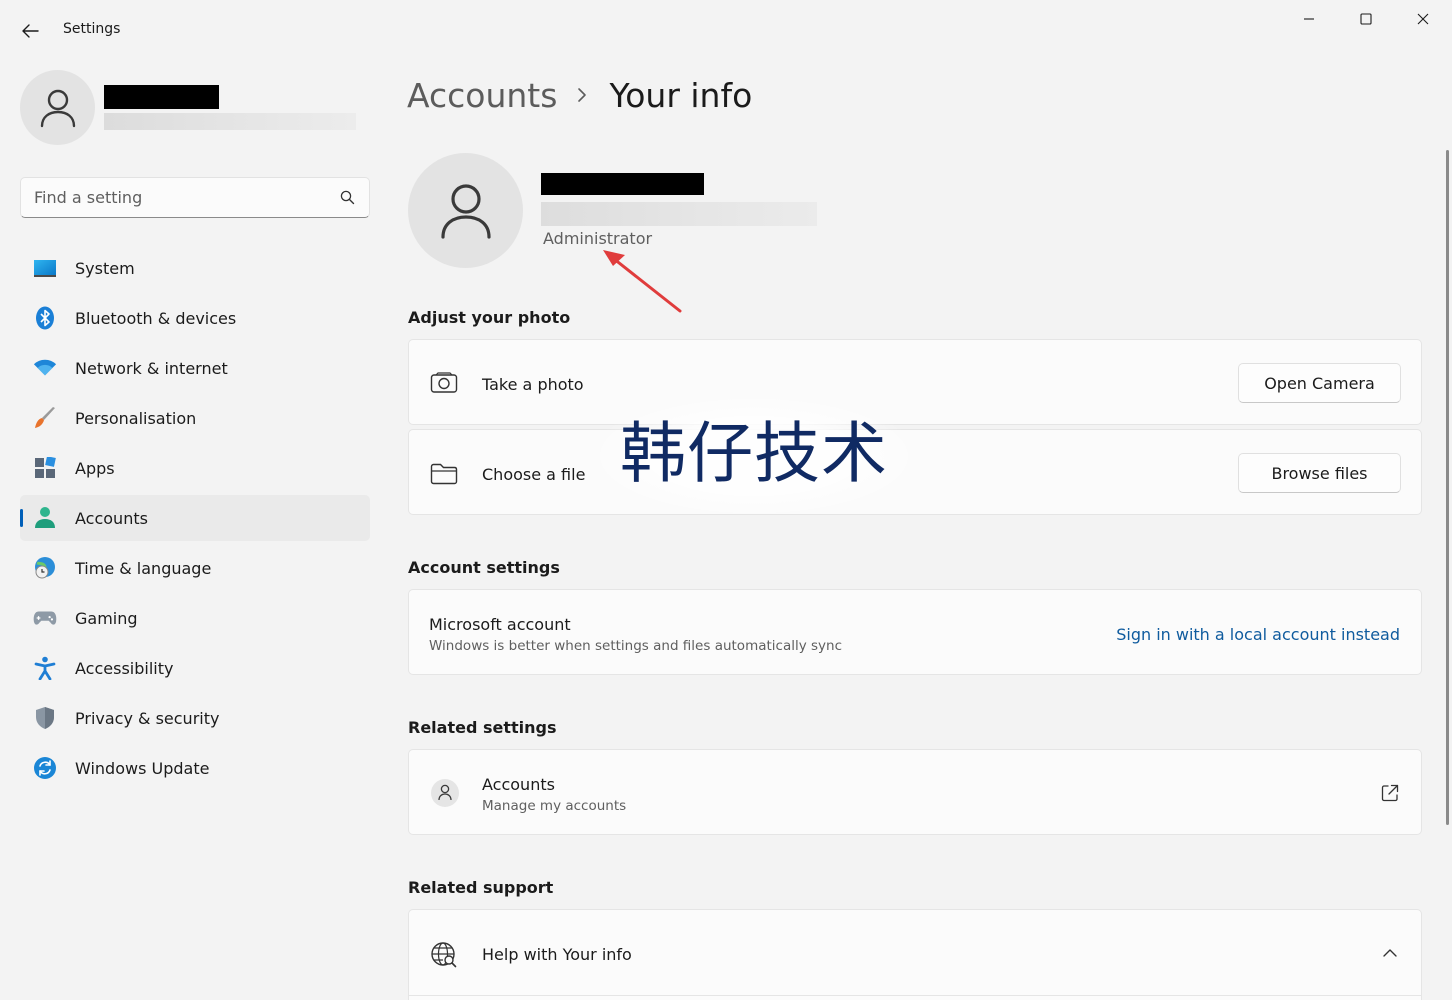 Image resolution: width=1452 pixels, height=1000 pixels. What do you see at coordinates (124, 668) in the screenshot?
I see `sidebar-item-label: Accessibility` at bounding box center [124, 668].